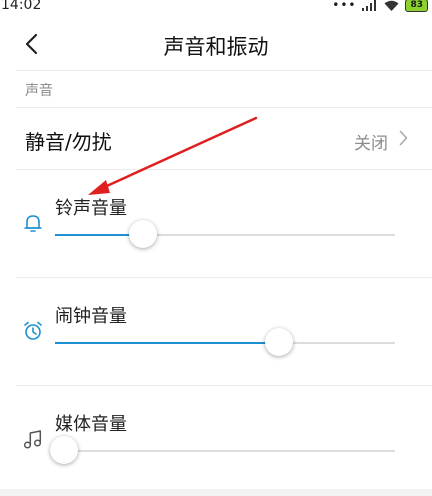 The height and width of the screenshot is (496, 432). I want to click on dnd-label: 静音/勿扰, so click(68, 142).